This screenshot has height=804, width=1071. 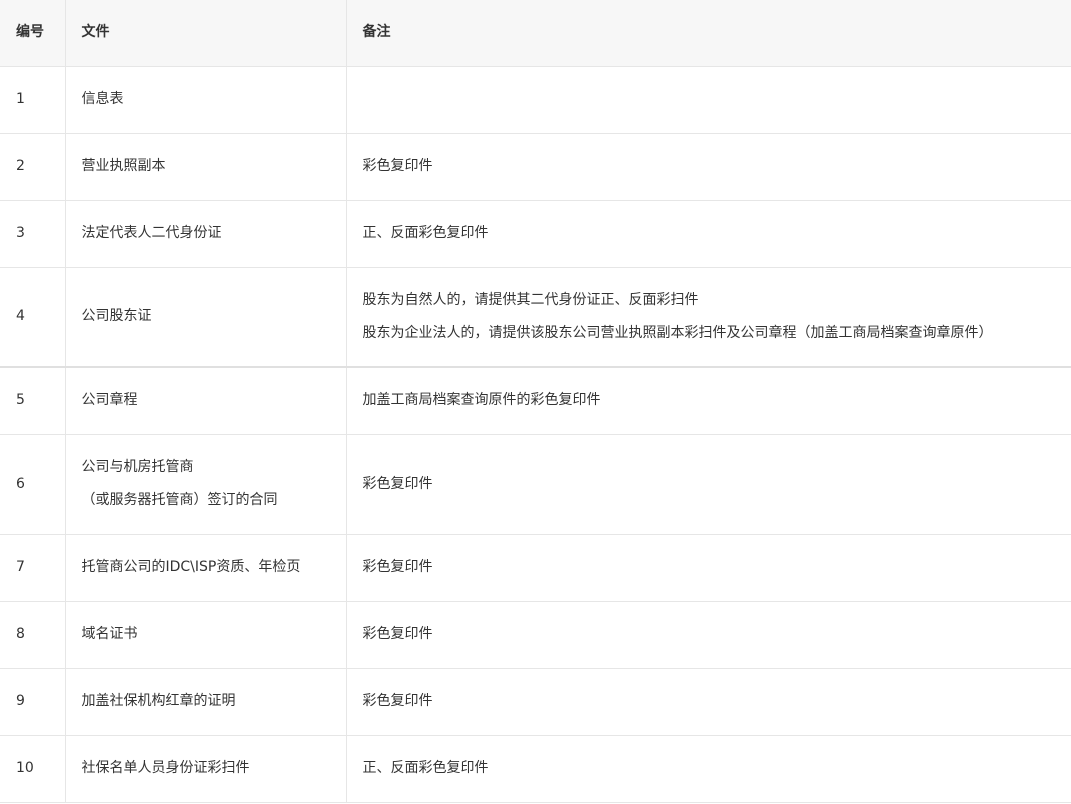 I want to click on header-note: 备注, so click(x=708, y=33).